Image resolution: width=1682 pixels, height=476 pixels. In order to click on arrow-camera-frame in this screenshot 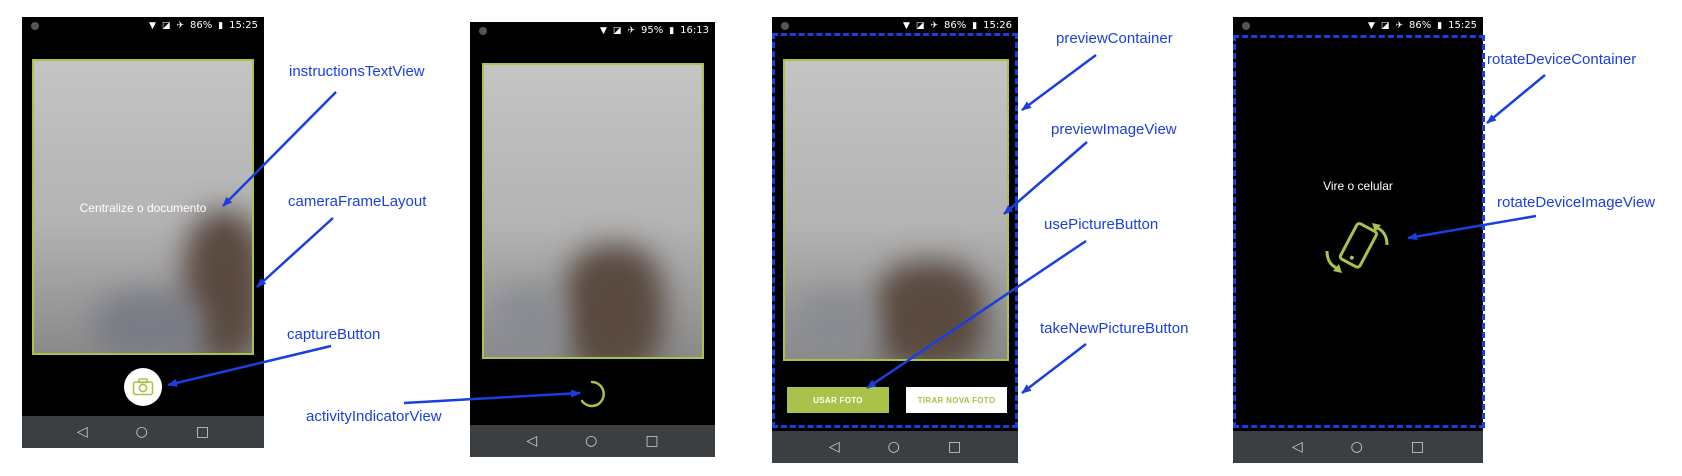, I will do `click(295, 252)`.